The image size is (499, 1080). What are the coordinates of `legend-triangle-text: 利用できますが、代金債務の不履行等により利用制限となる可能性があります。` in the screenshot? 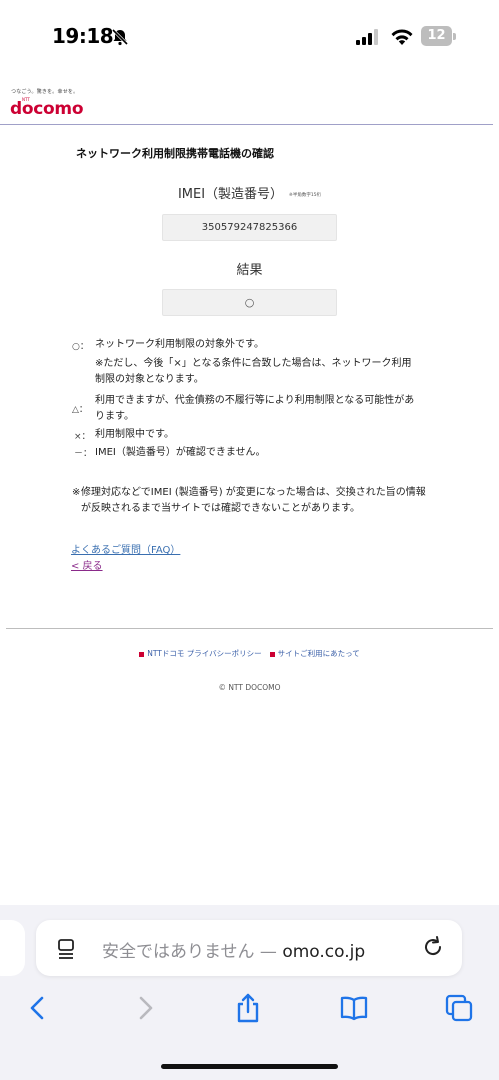 It's located at (255, 408).